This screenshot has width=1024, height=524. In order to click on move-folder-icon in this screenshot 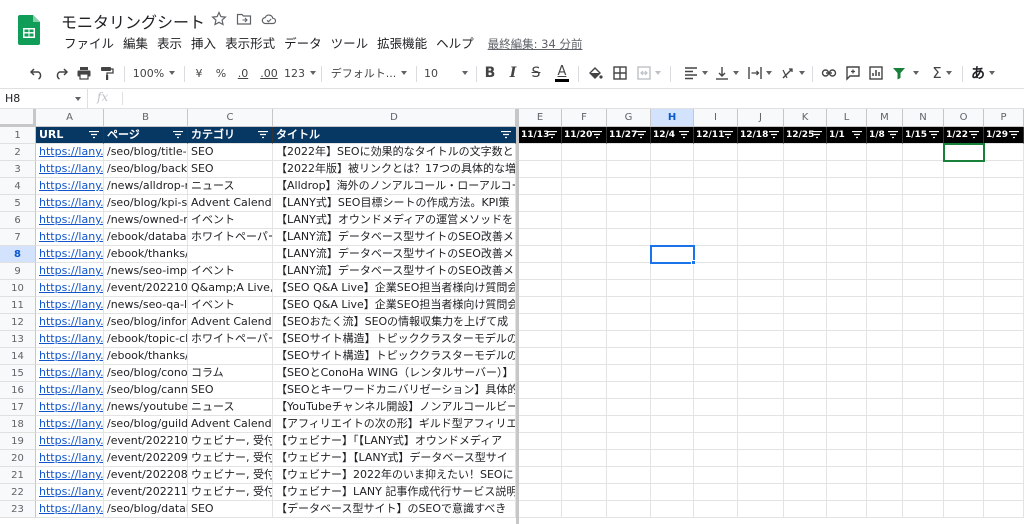, I will do `click(244, 19)`.